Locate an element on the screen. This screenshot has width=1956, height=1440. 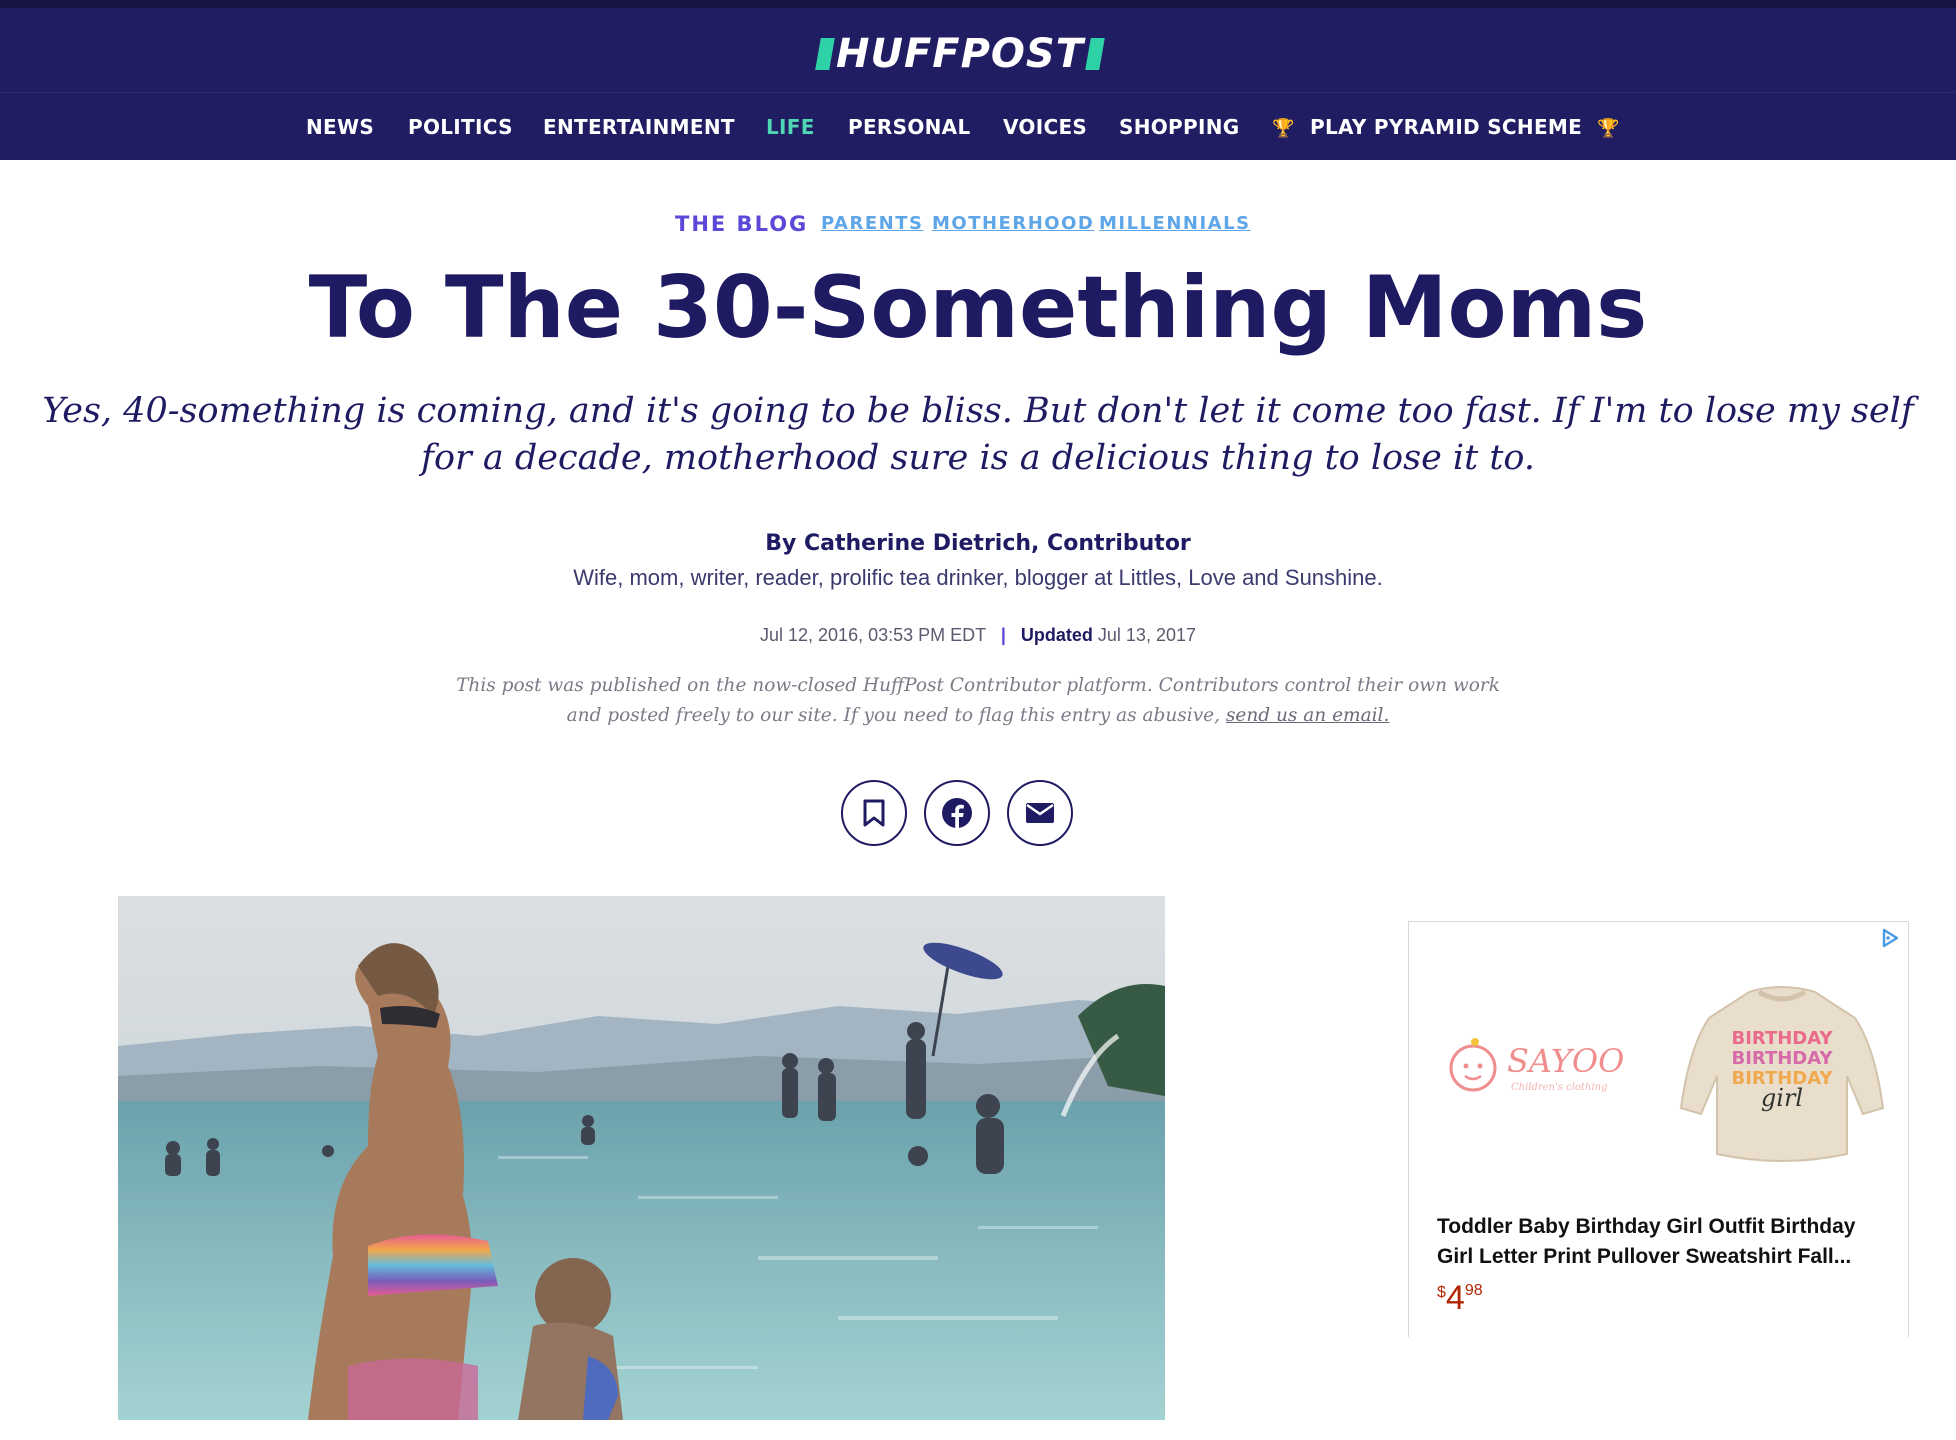
updated-label: Updated is located at coordinates (1056, 635).